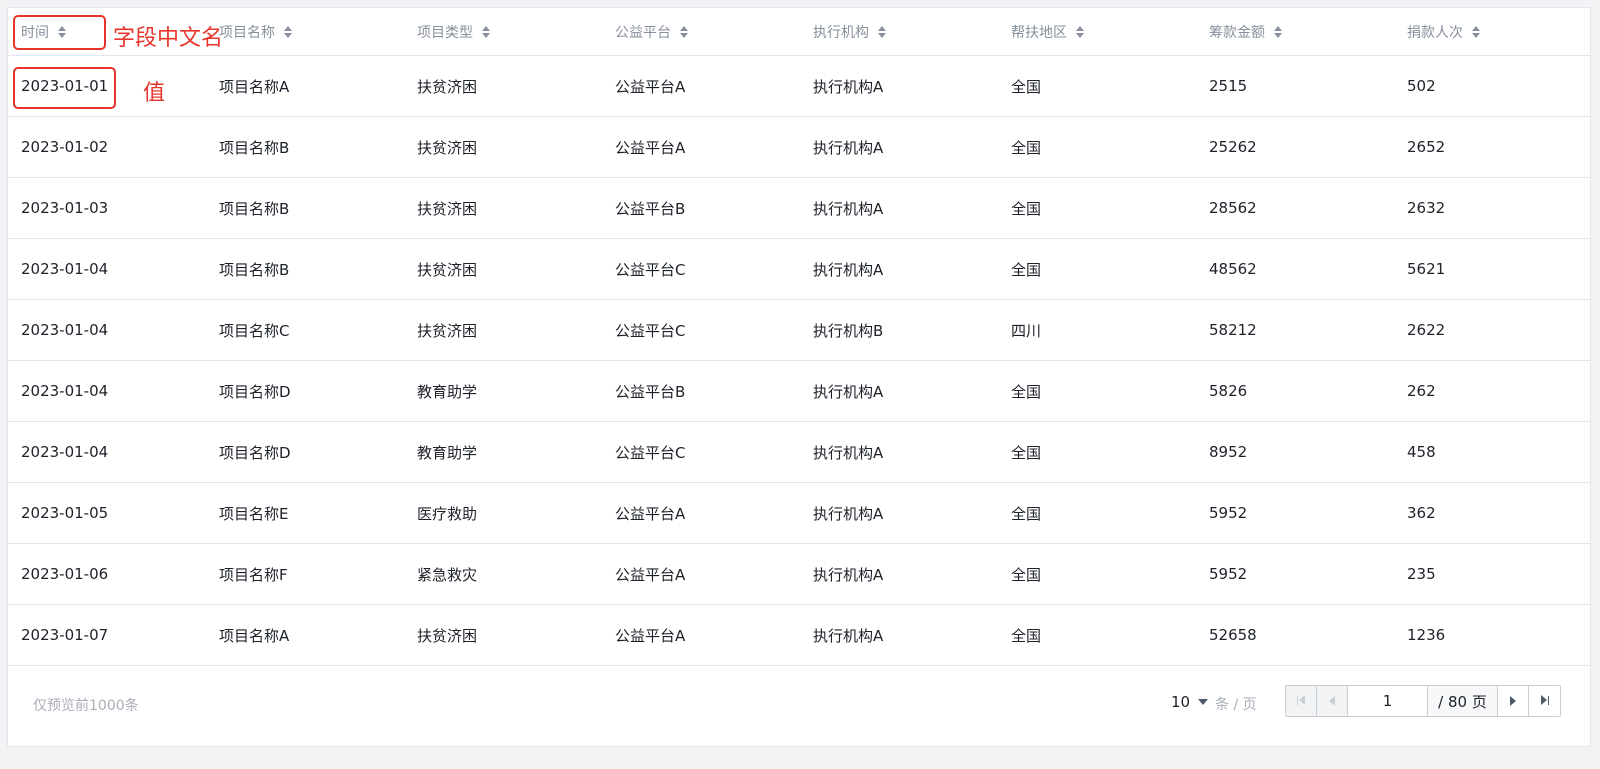  What do you see at coordinates (253, 574) in the screenshot?
I see `table-cell: 项目名称F` at bounding box center [253, 574].